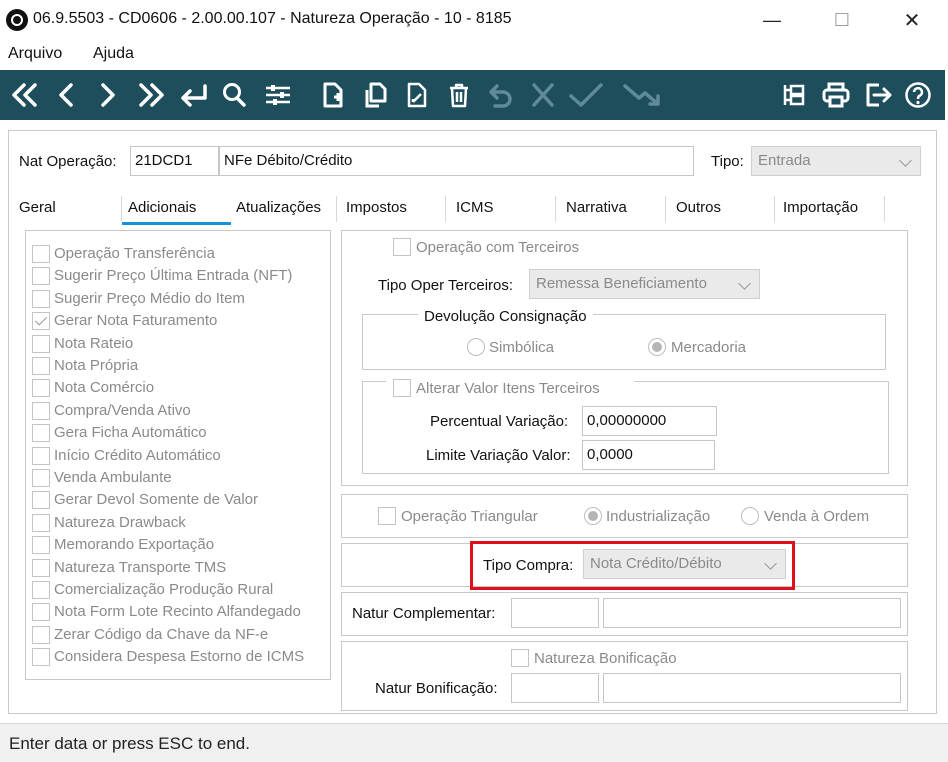 The image size is (948, 762). I want to click on limite-variacao-field: 0,0000, so click(648, 455).